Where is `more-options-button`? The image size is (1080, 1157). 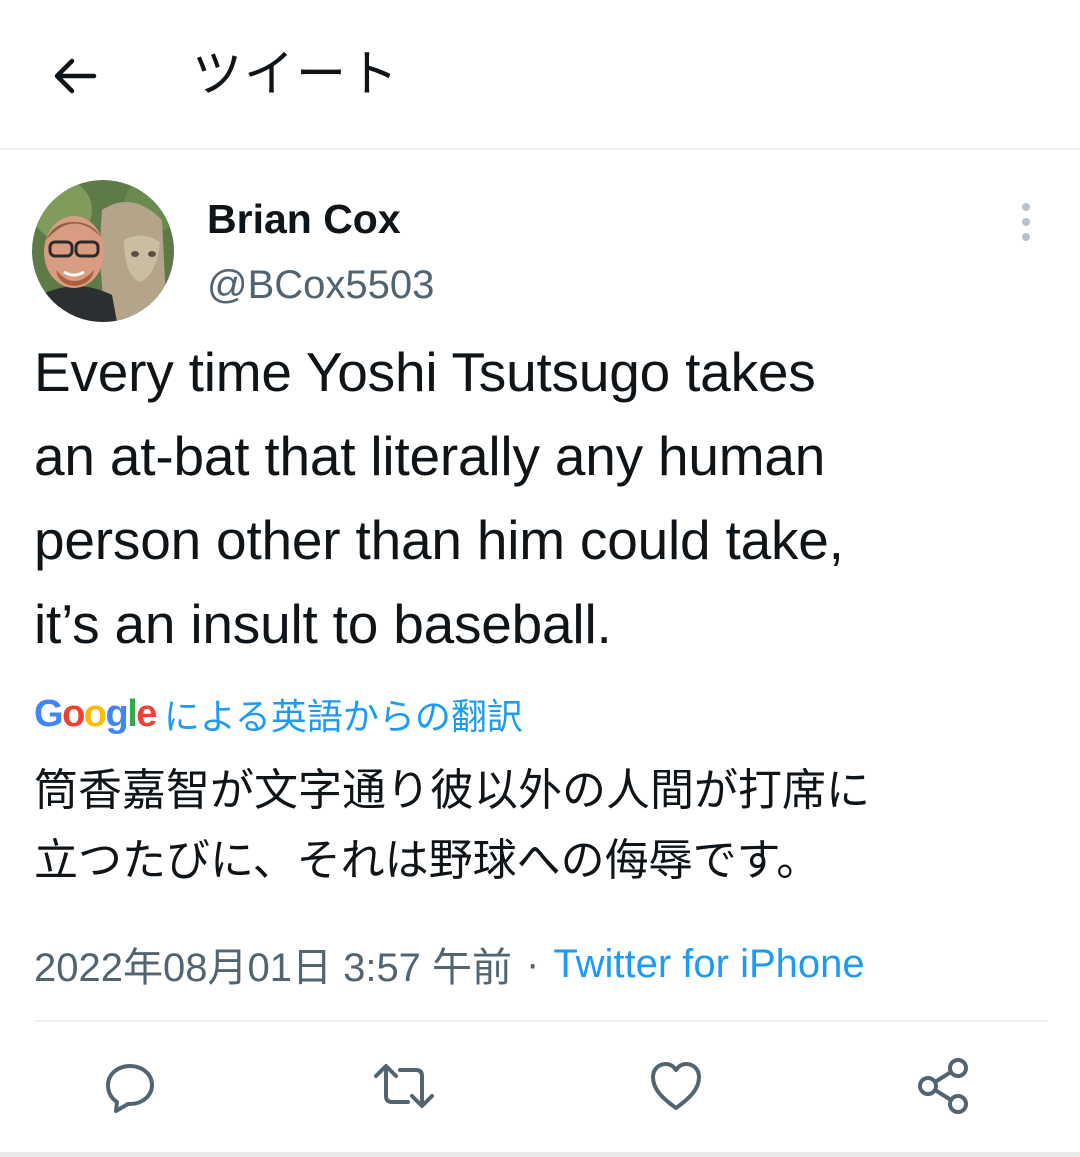
more-options-button is located at coordinates (1026, 222).